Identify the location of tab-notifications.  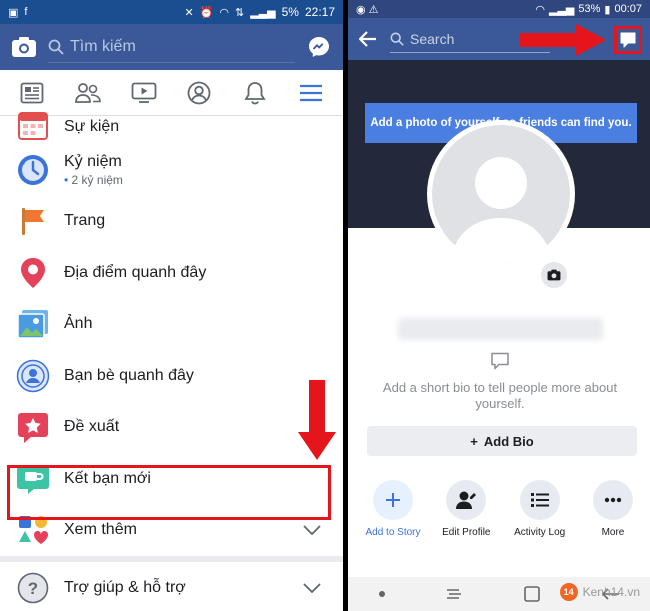
(255, 93).